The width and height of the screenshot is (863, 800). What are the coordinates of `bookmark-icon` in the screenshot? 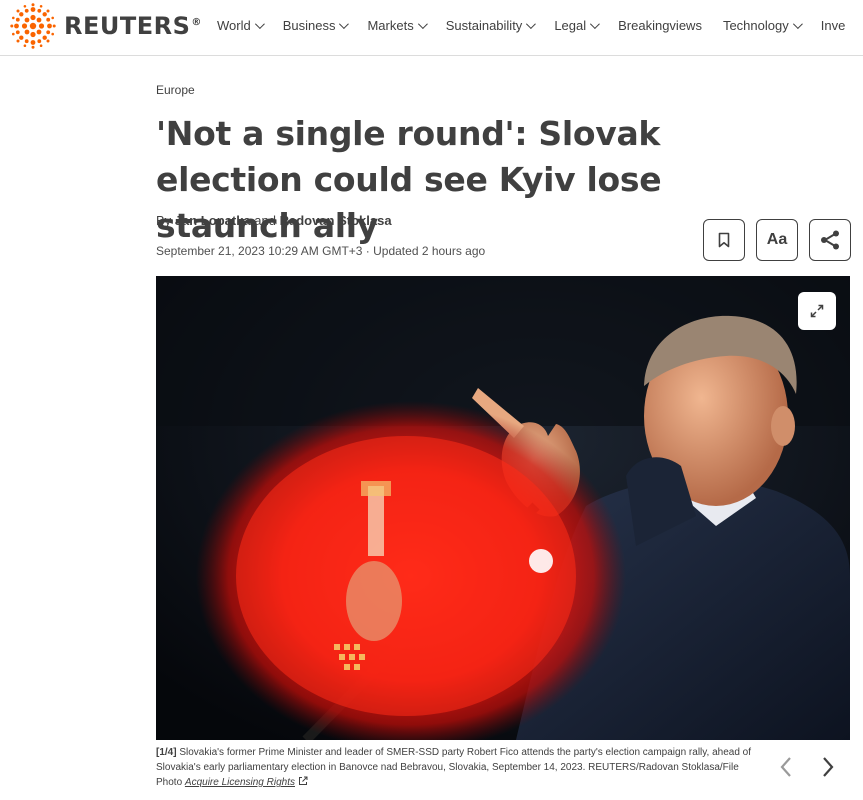 It's located at (724, 240).